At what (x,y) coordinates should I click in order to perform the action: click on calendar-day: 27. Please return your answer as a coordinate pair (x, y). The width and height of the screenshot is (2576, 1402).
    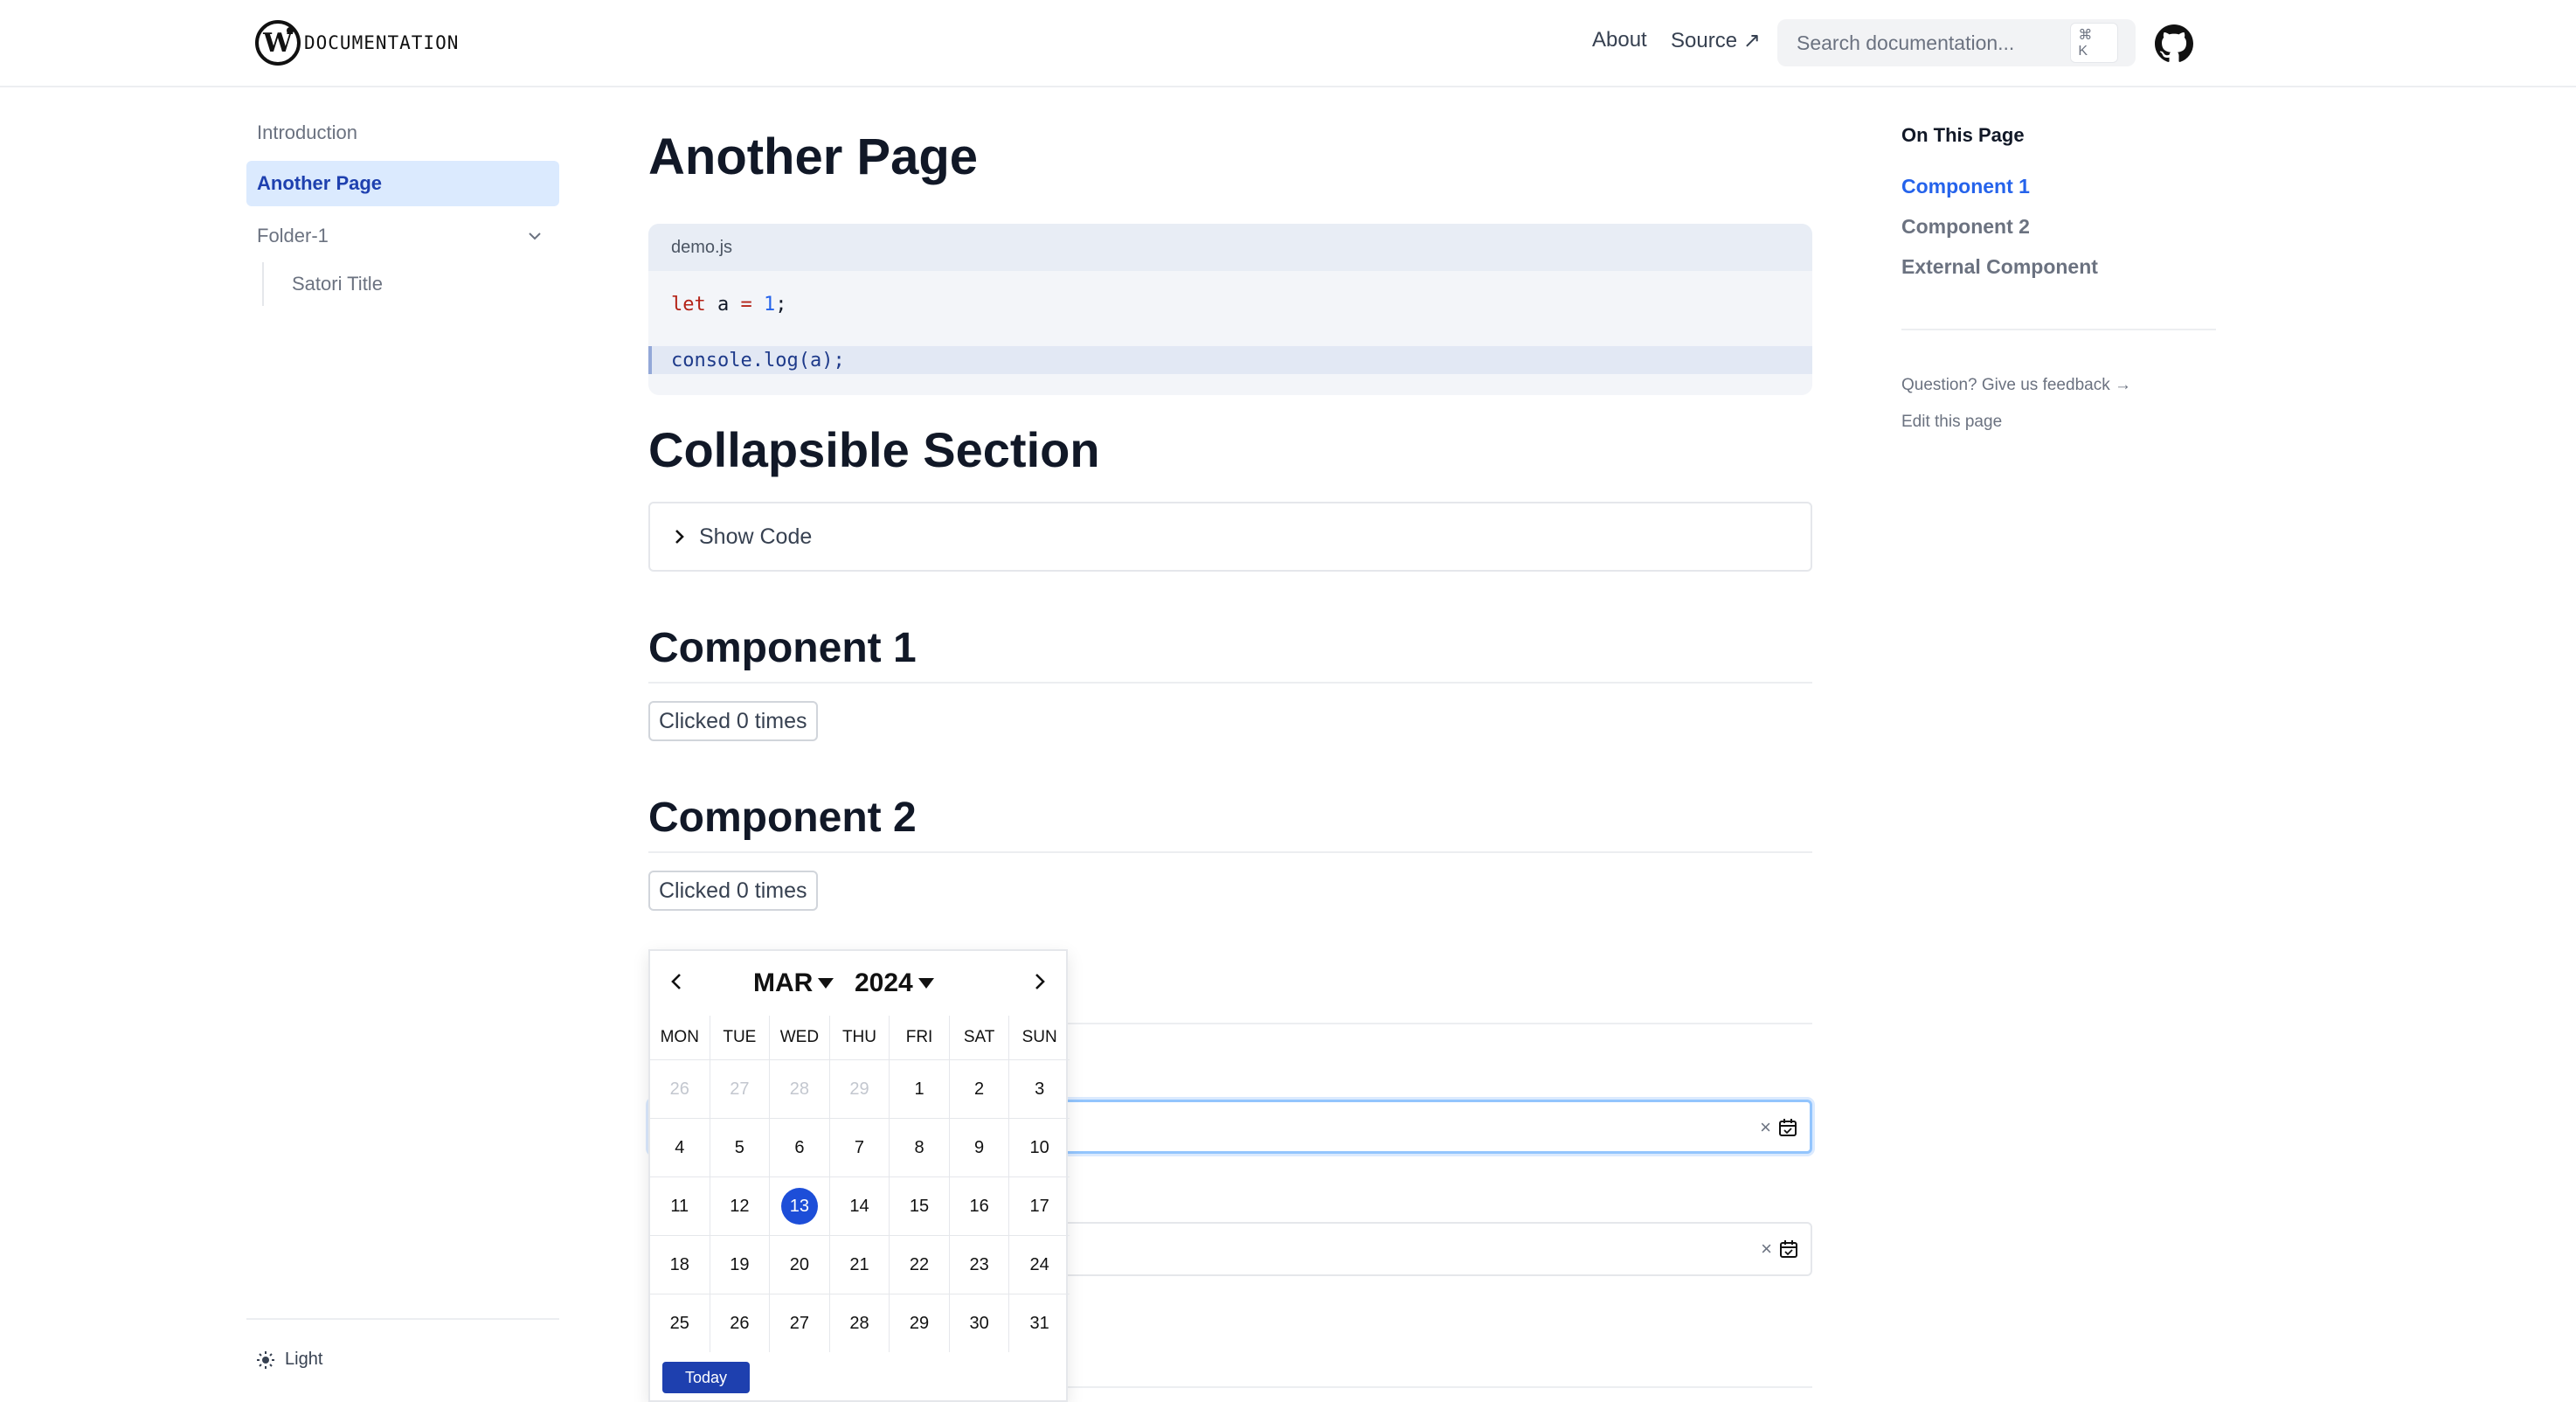
    Looking at the image, I should click on (800, 1323).